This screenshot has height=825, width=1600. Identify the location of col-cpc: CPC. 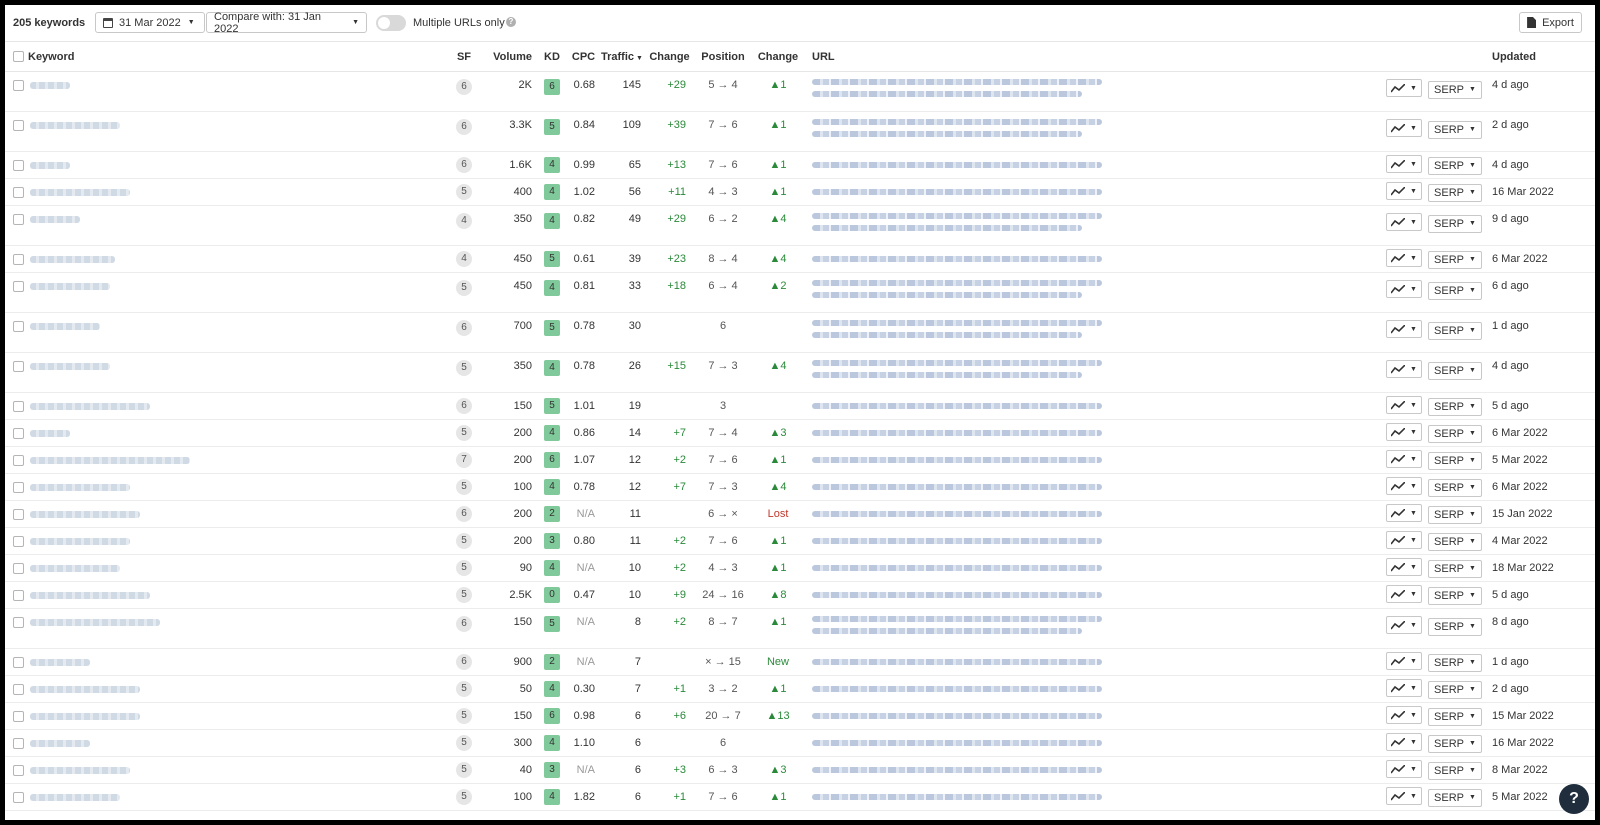
(583, 56).